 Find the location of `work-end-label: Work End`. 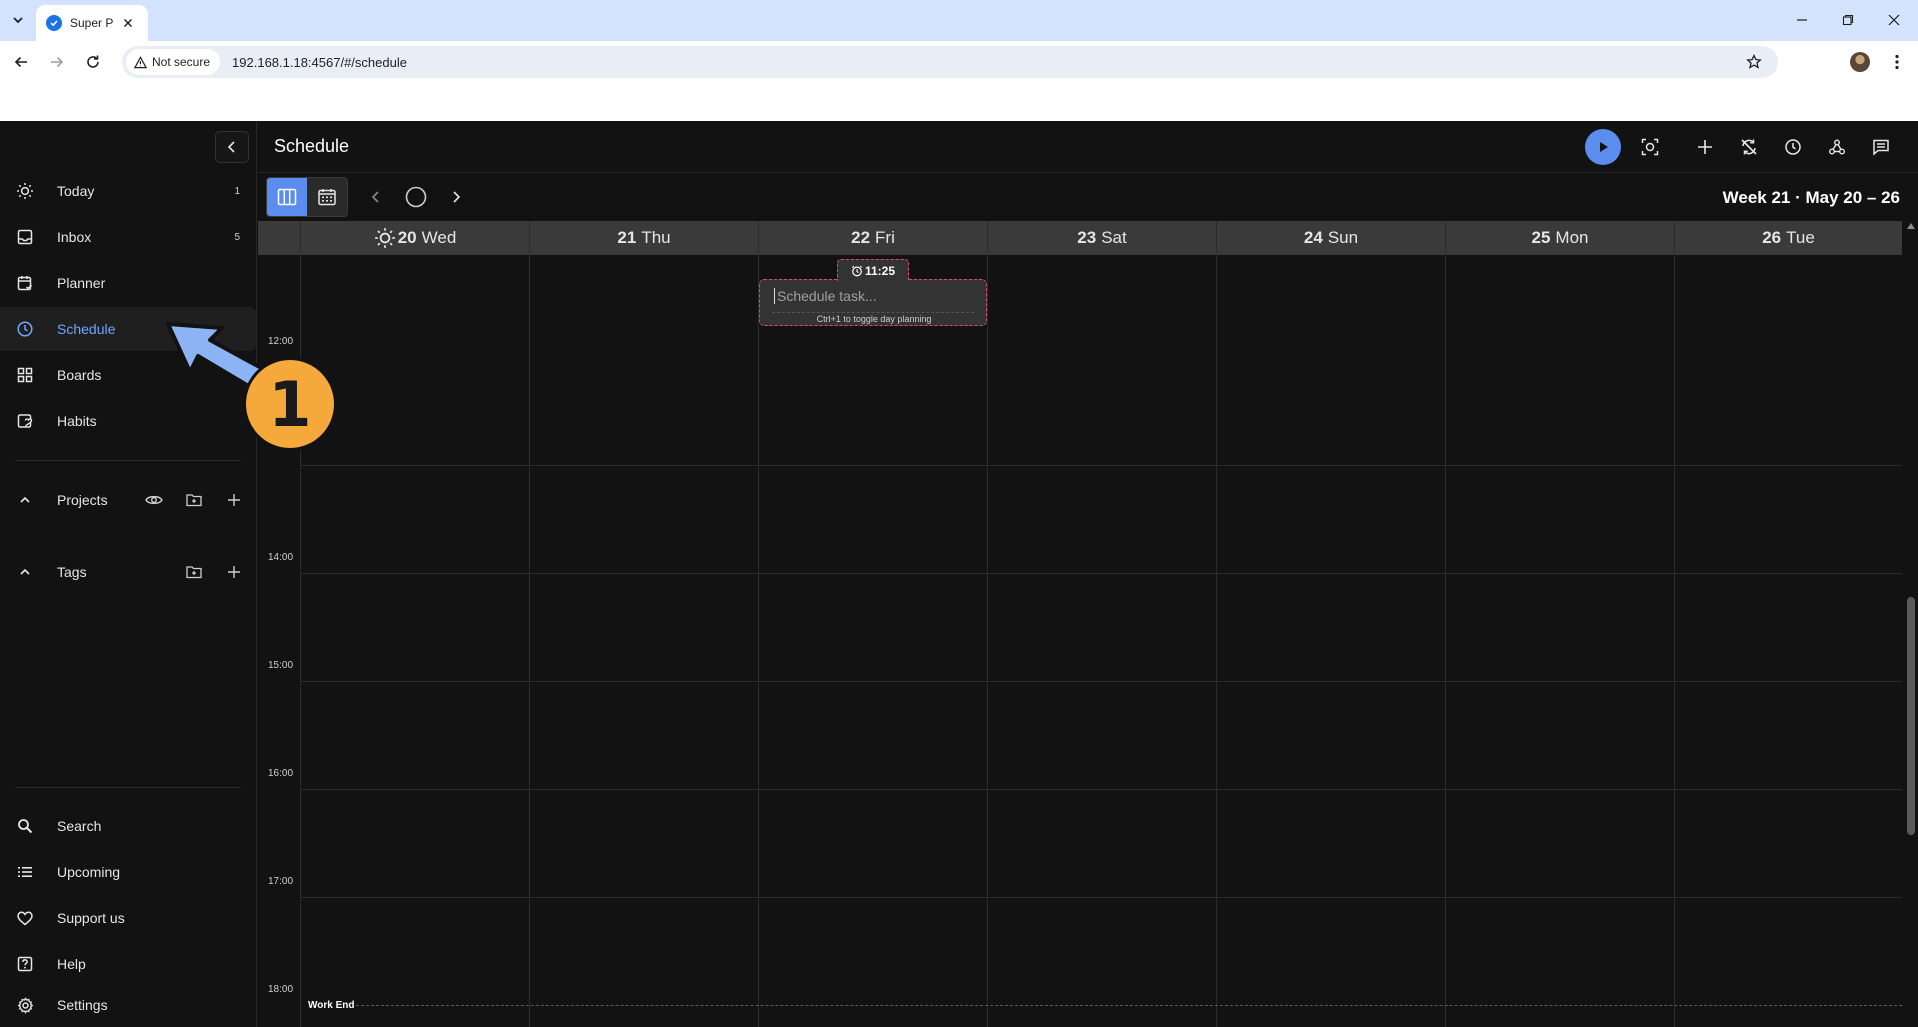

work-end-label: Work End is located at coordinates (331, 1005).